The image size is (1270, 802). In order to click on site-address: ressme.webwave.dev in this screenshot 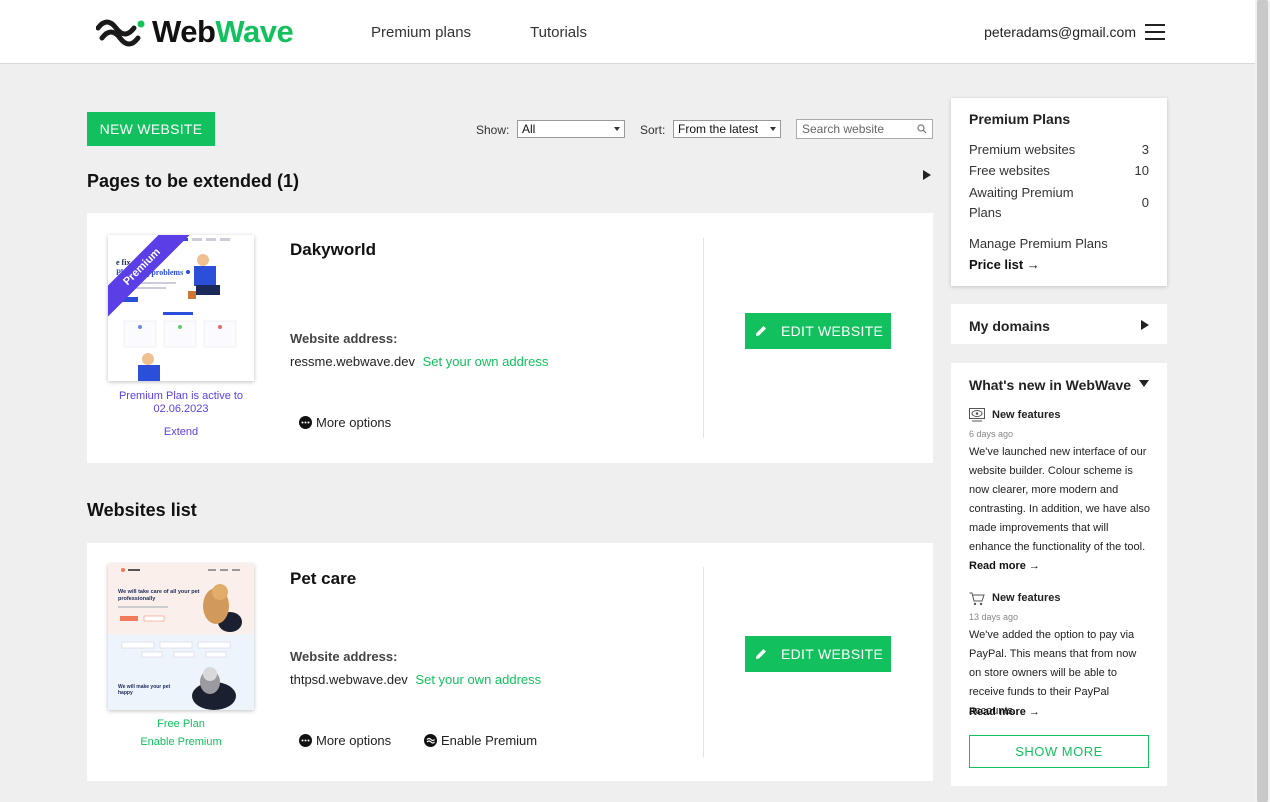, I will do `click(352, 361)`.